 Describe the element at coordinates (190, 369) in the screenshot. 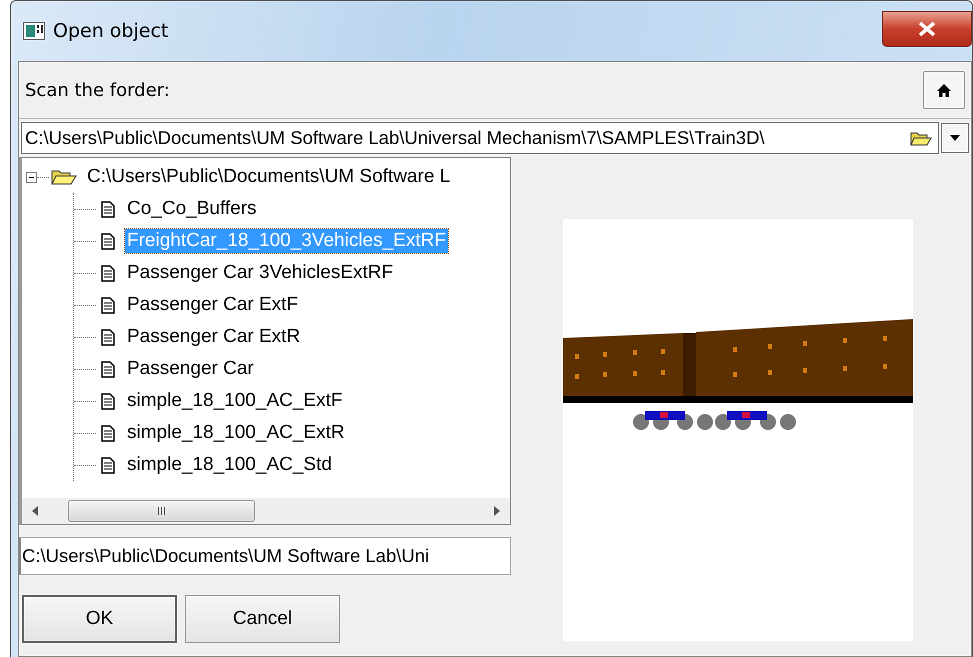

I see `tree-item: Passenger Car` at that location.